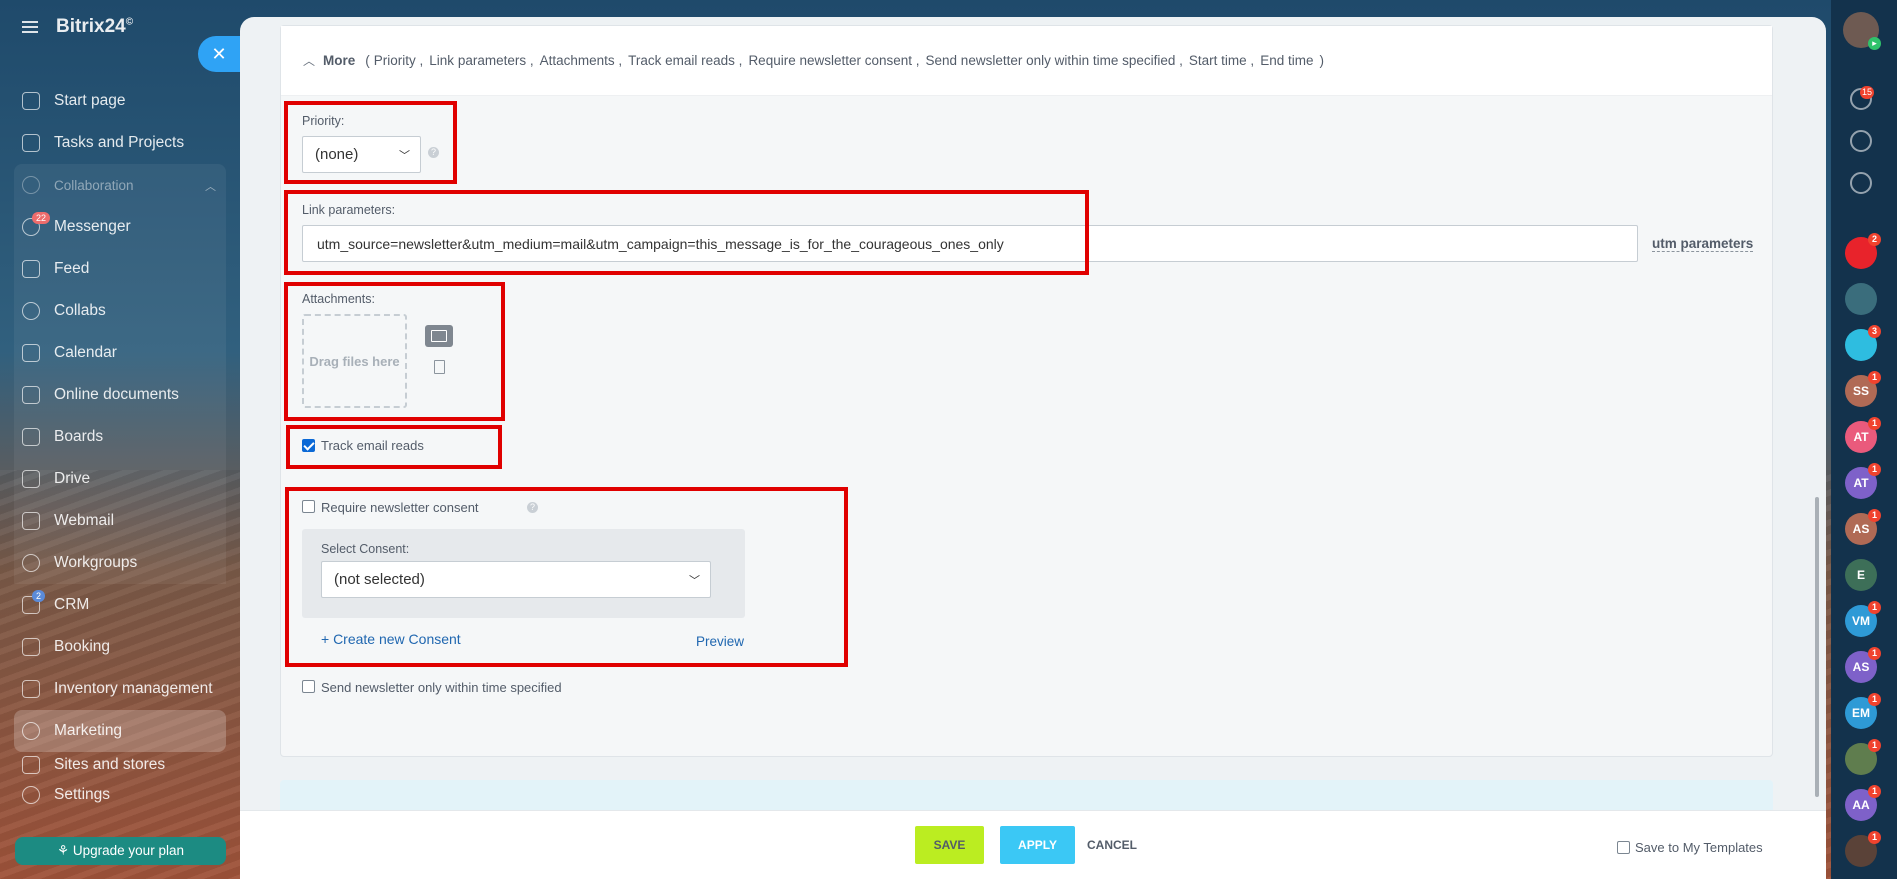  I want to click on more-item-start-time: Start time ,, so click(1221, 60).